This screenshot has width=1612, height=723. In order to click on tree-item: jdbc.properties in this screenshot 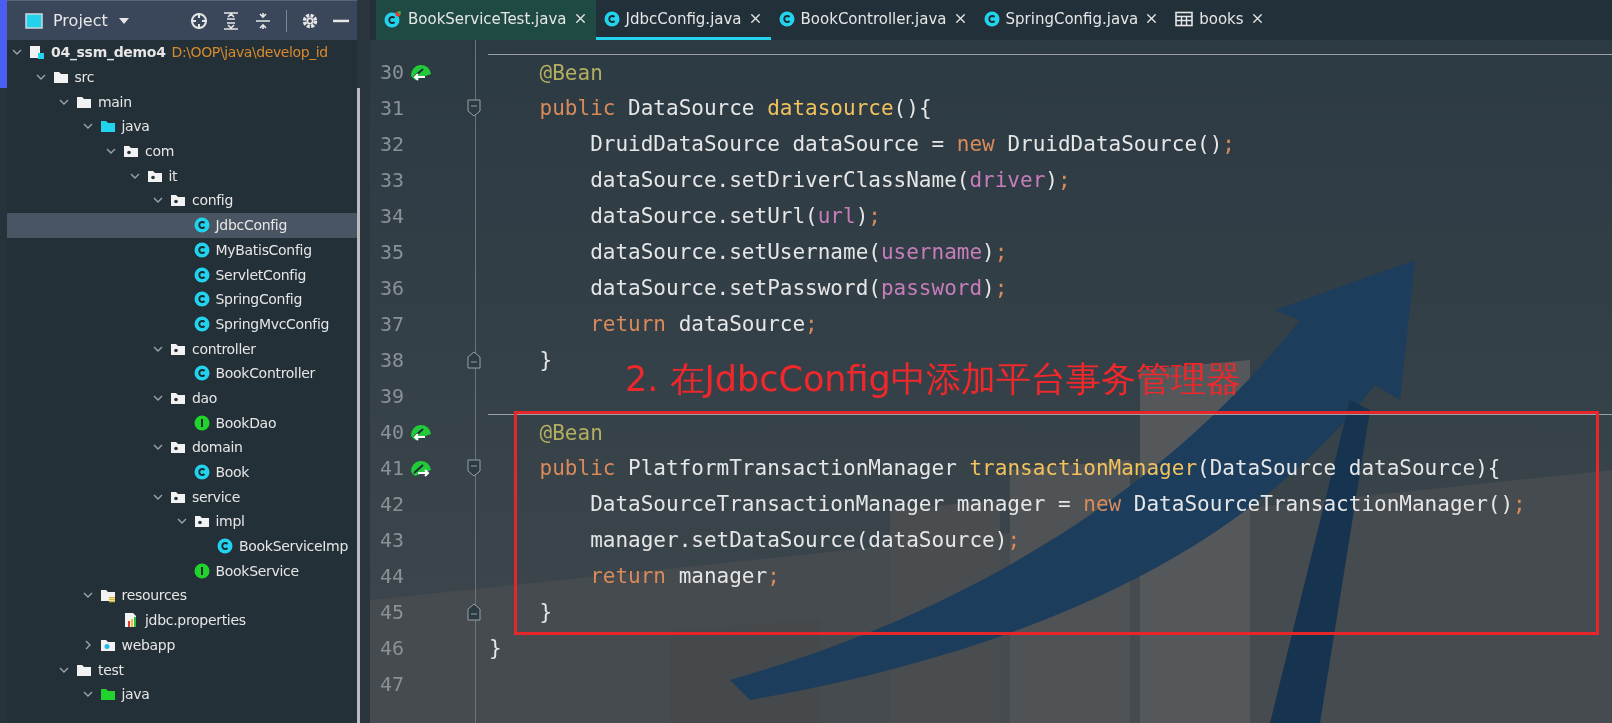, I will do `click(182, 620)`.